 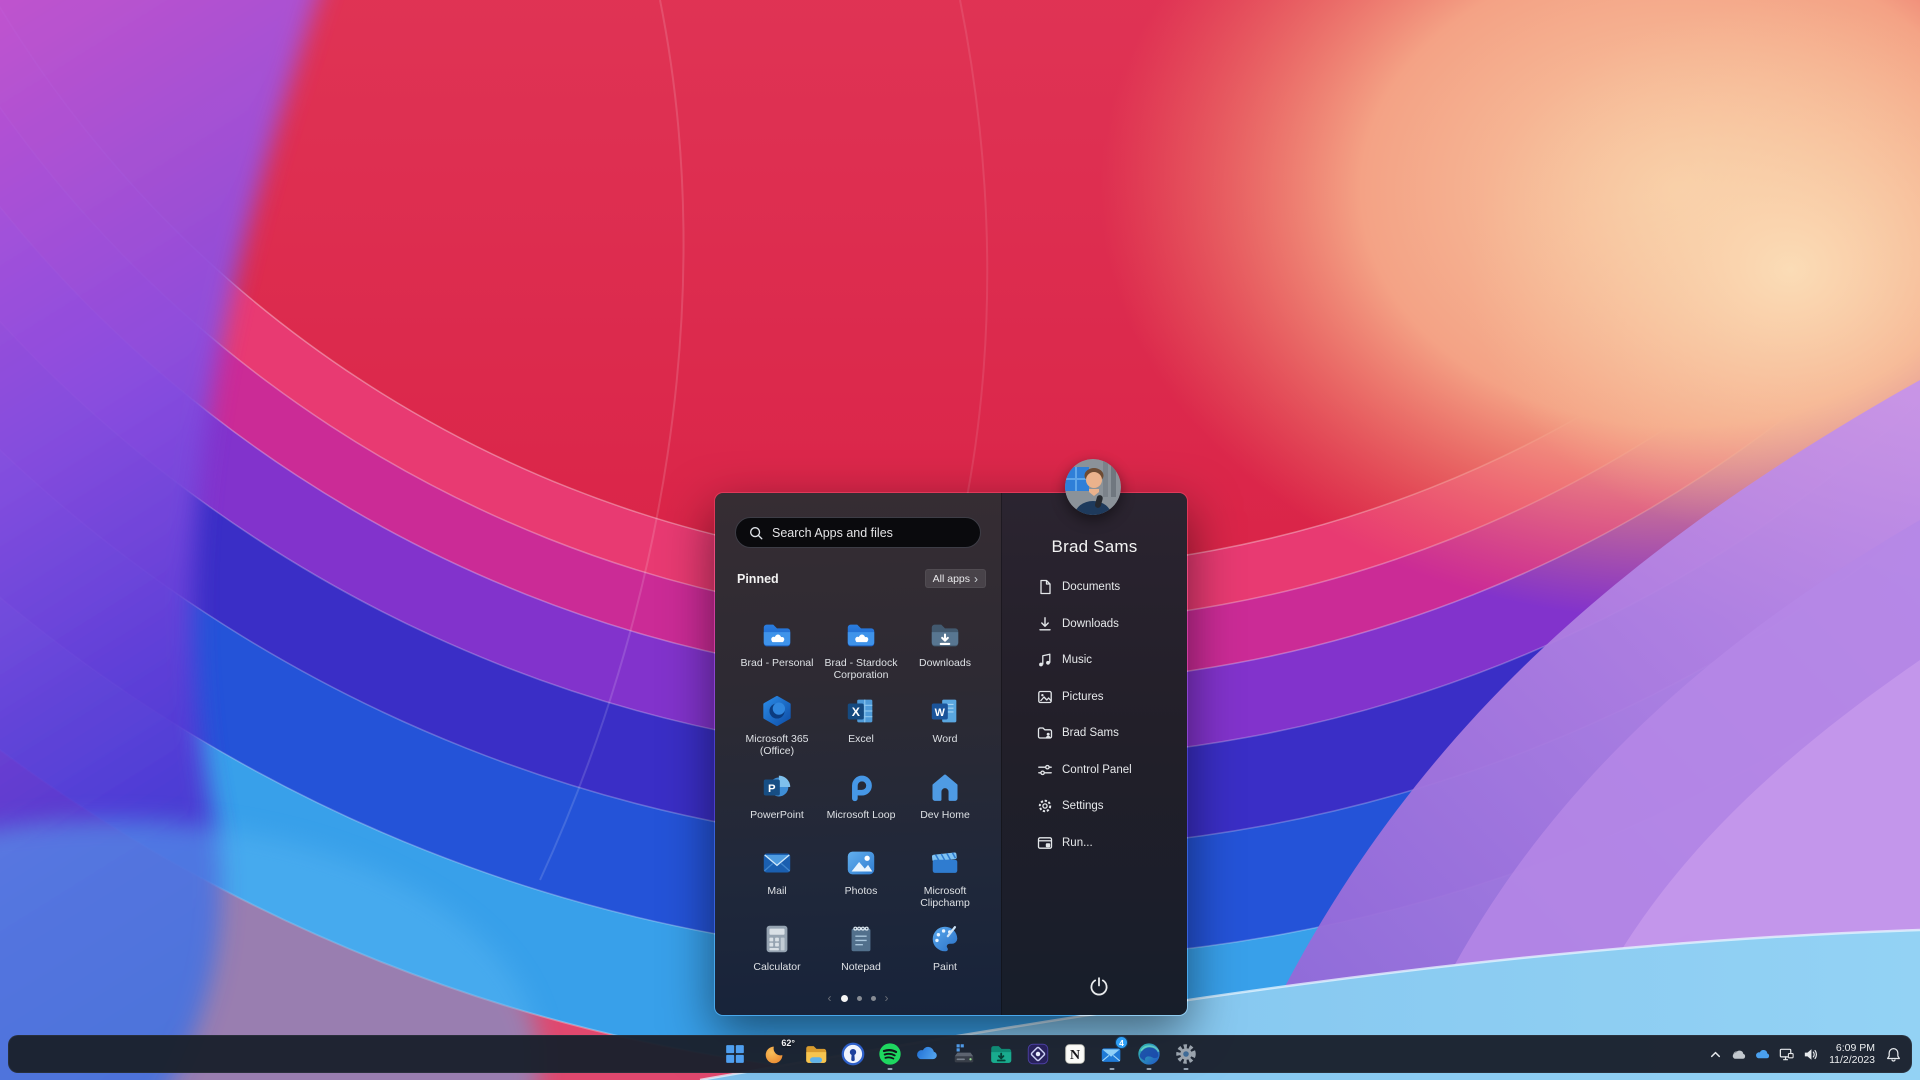 I want to click on chevron-up-icon, so click(x=1715, y=1054).